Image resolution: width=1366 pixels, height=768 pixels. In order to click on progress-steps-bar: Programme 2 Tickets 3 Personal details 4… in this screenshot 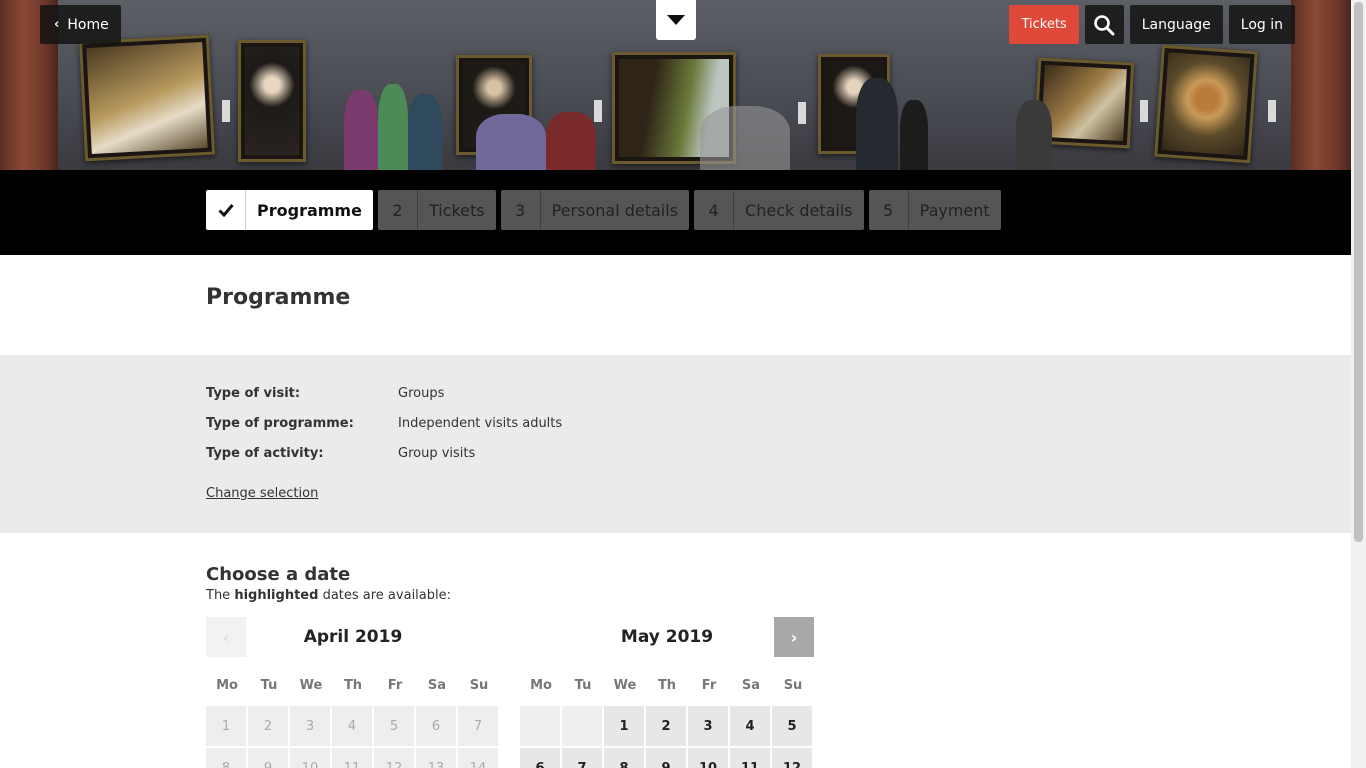, I will do `click(675, 212)`.